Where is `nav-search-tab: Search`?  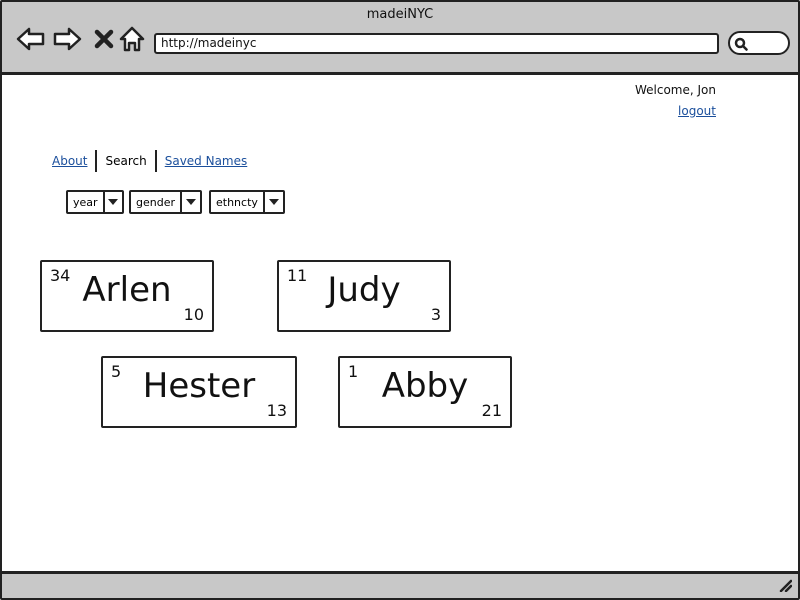 nav-search-tab: Search is located at coordinates (125, 161).